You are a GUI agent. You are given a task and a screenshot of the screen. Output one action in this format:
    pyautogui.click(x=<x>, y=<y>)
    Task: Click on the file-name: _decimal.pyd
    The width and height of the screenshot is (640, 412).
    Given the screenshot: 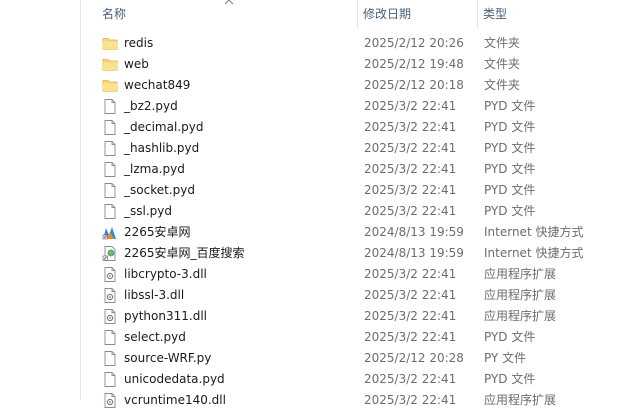 What is the action you would take?
    pyautogui.click(x=164, y=127)
    